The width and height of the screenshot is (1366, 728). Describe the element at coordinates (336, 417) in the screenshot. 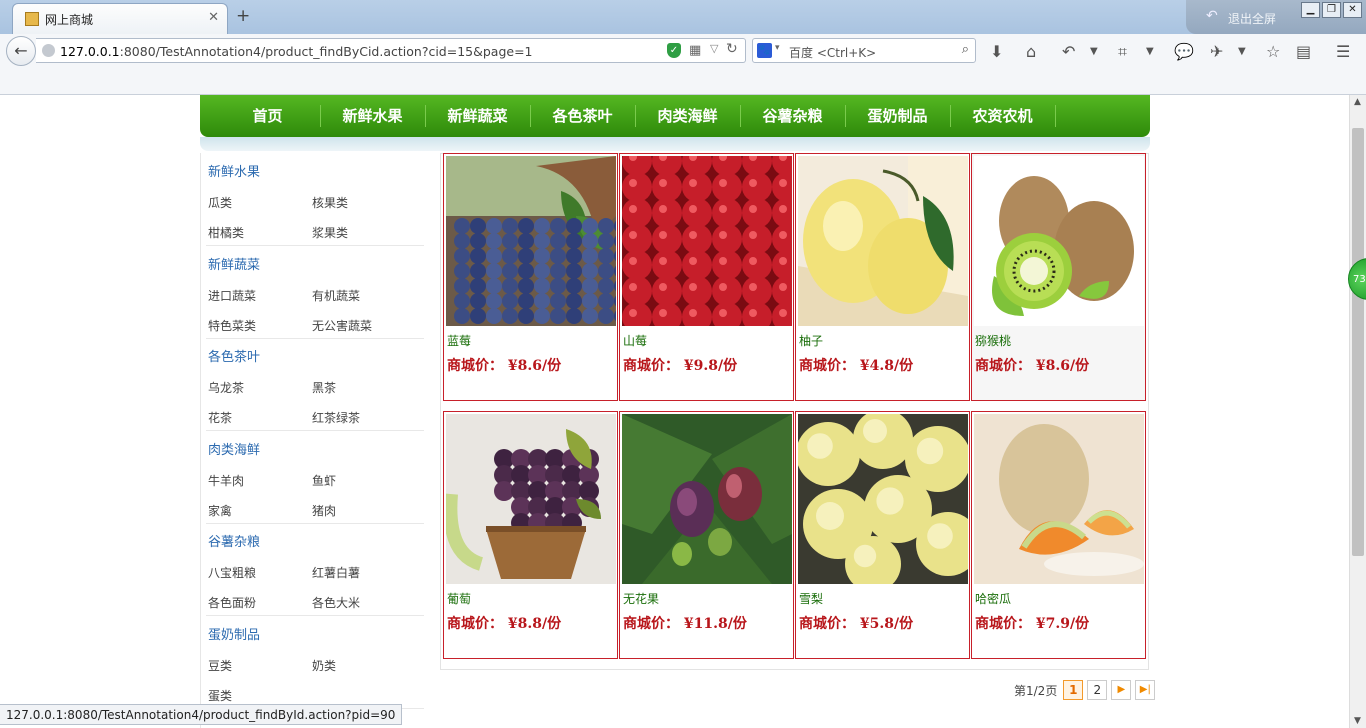

I see `sidebar-subcategory: 红茶绿茶` at that location.